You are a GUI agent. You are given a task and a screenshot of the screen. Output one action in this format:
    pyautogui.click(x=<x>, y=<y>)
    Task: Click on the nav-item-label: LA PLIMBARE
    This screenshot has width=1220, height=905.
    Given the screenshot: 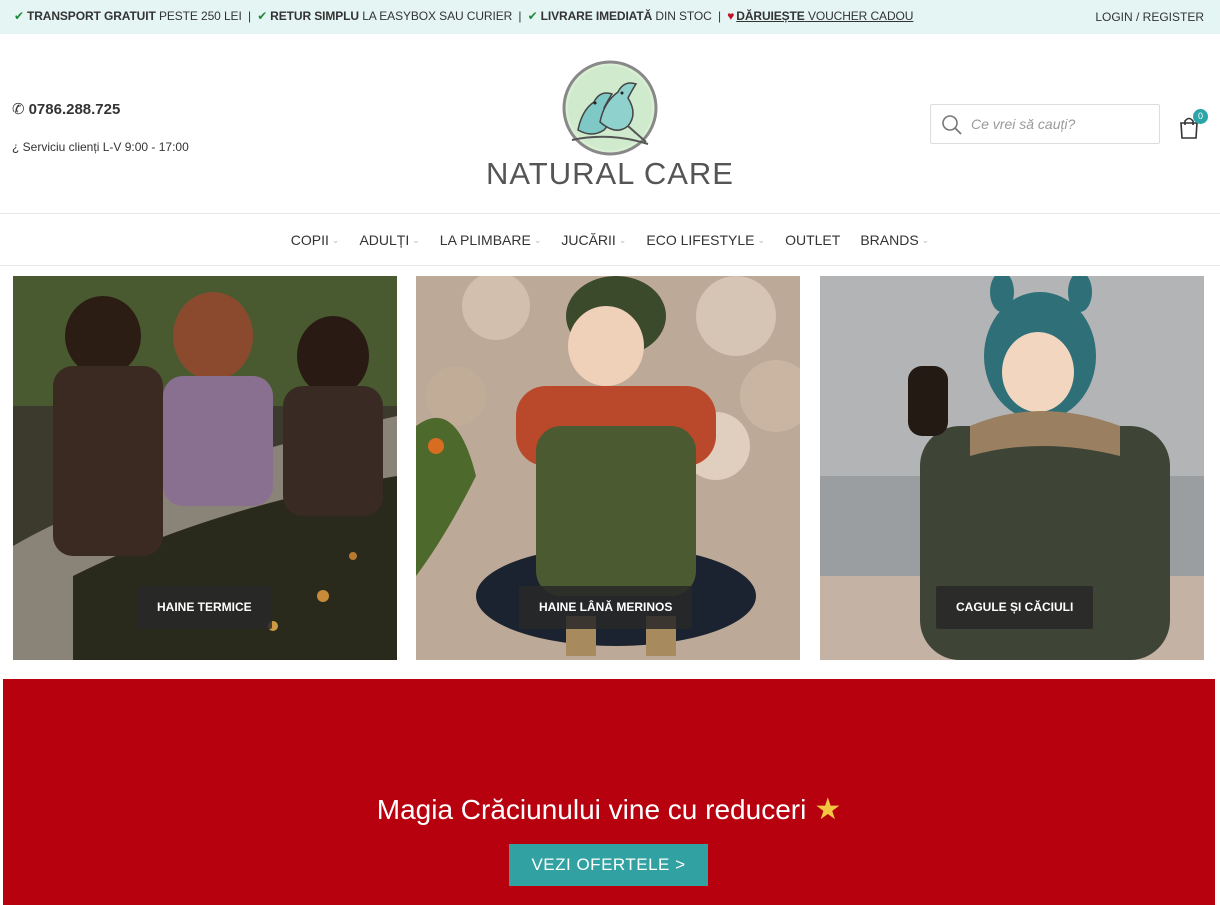 What is the action you would take?
    pyautogui.click(x=485, y=240)
    